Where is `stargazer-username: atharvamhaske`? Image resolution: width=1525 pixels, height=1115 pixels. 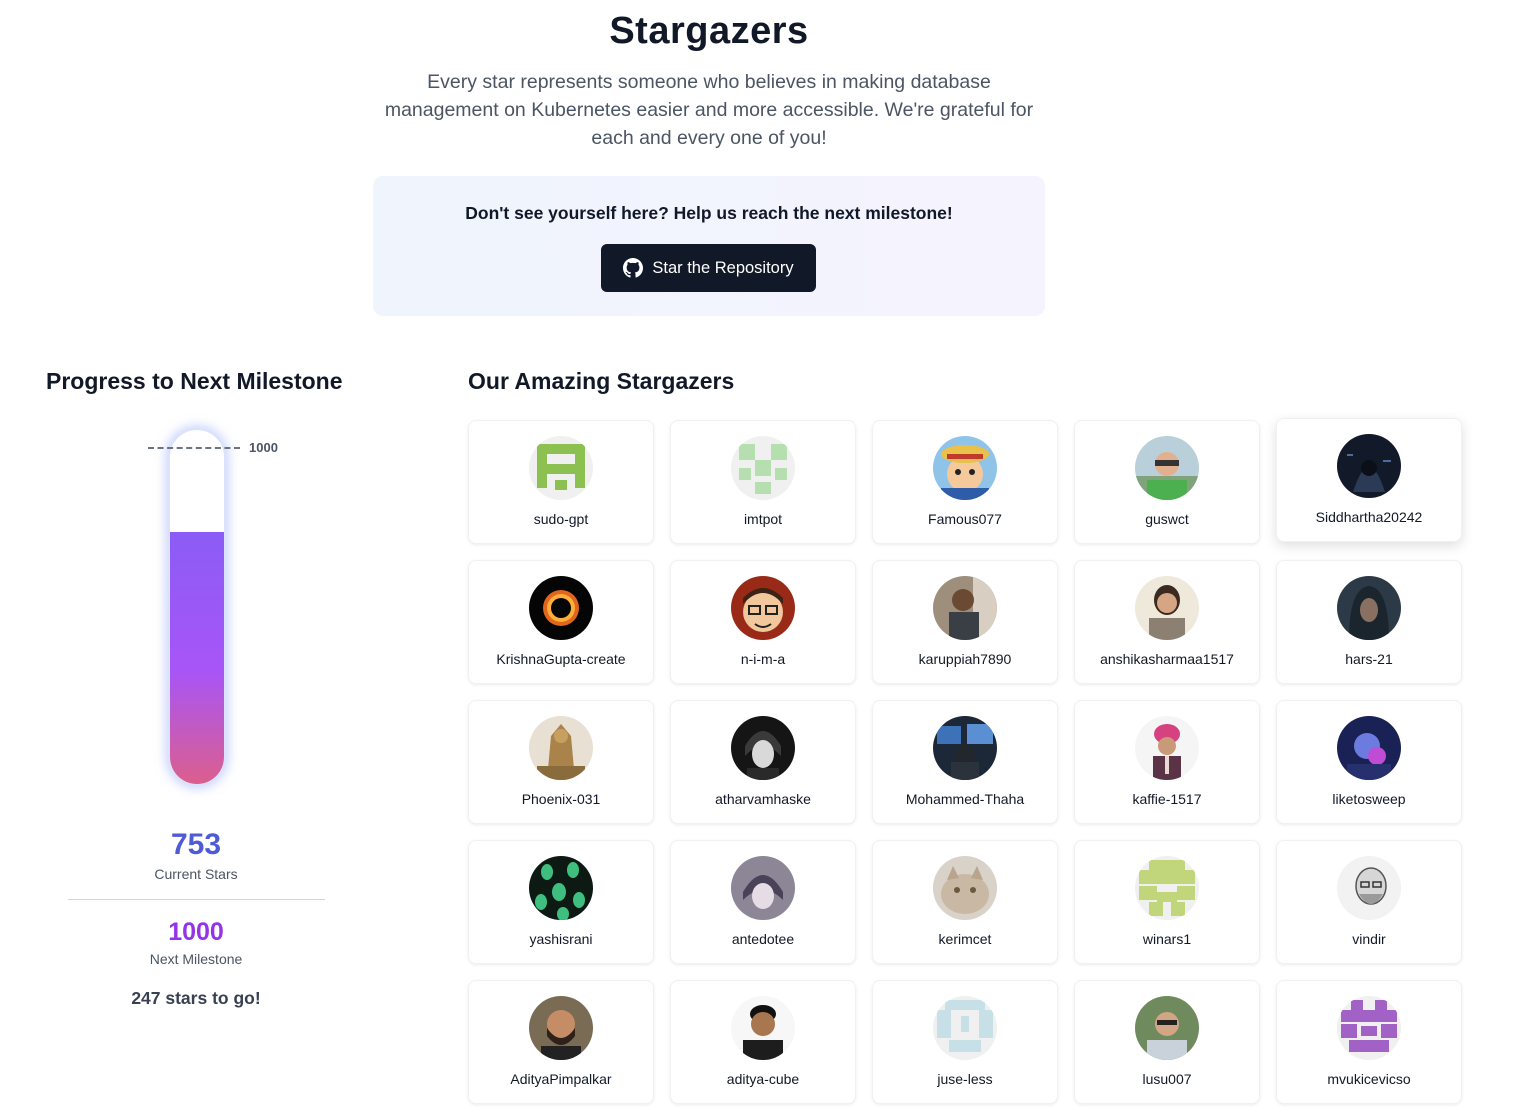 stargazer-username: atharvamhaske is located at coordinates (763, 799).